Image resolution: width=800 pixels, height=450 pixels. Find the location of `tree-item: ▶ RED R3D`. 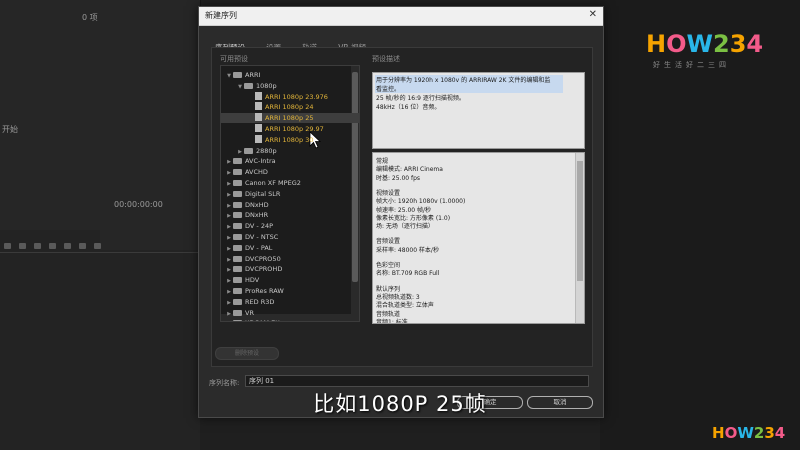

tree-item: ▶ RED R3D is located at coordinates (286, 302).